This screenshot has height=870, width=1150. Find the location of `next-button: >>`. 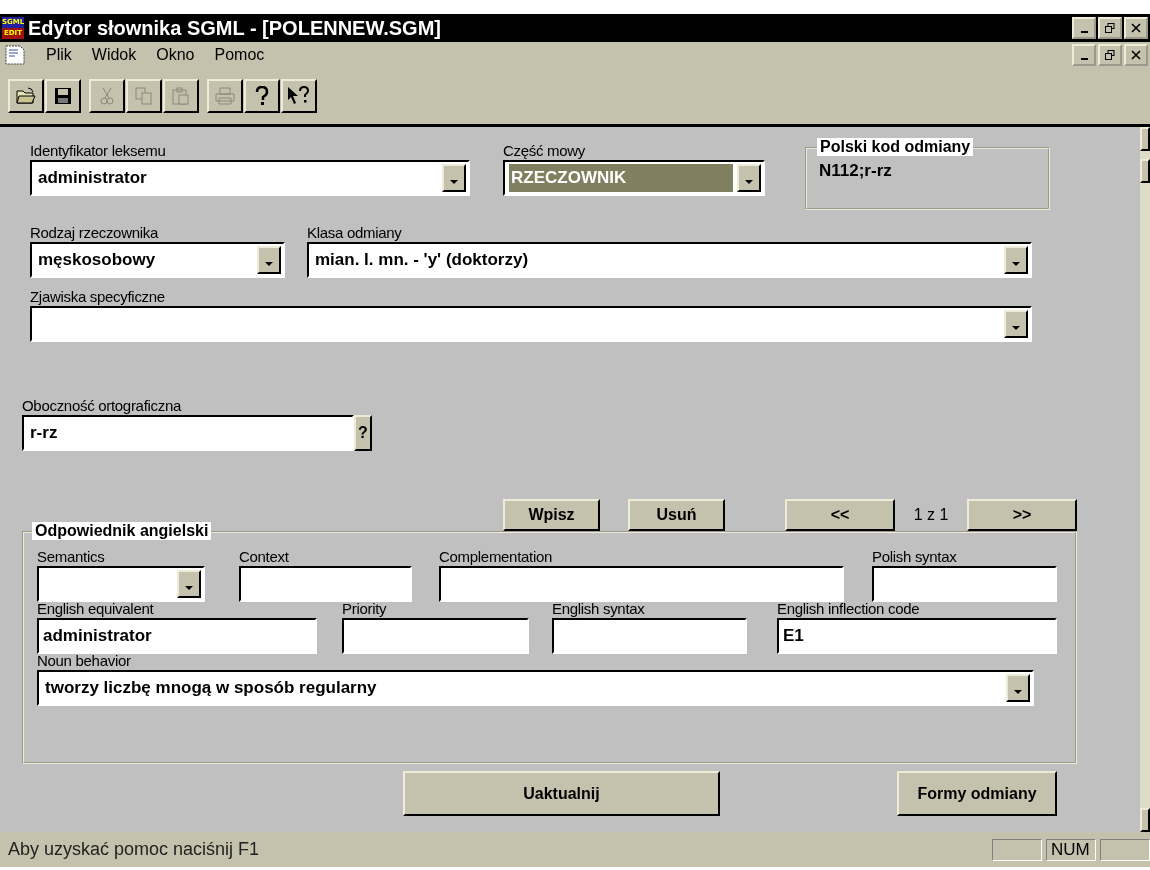

next-button: >> is located at coordinates (1022, 515).